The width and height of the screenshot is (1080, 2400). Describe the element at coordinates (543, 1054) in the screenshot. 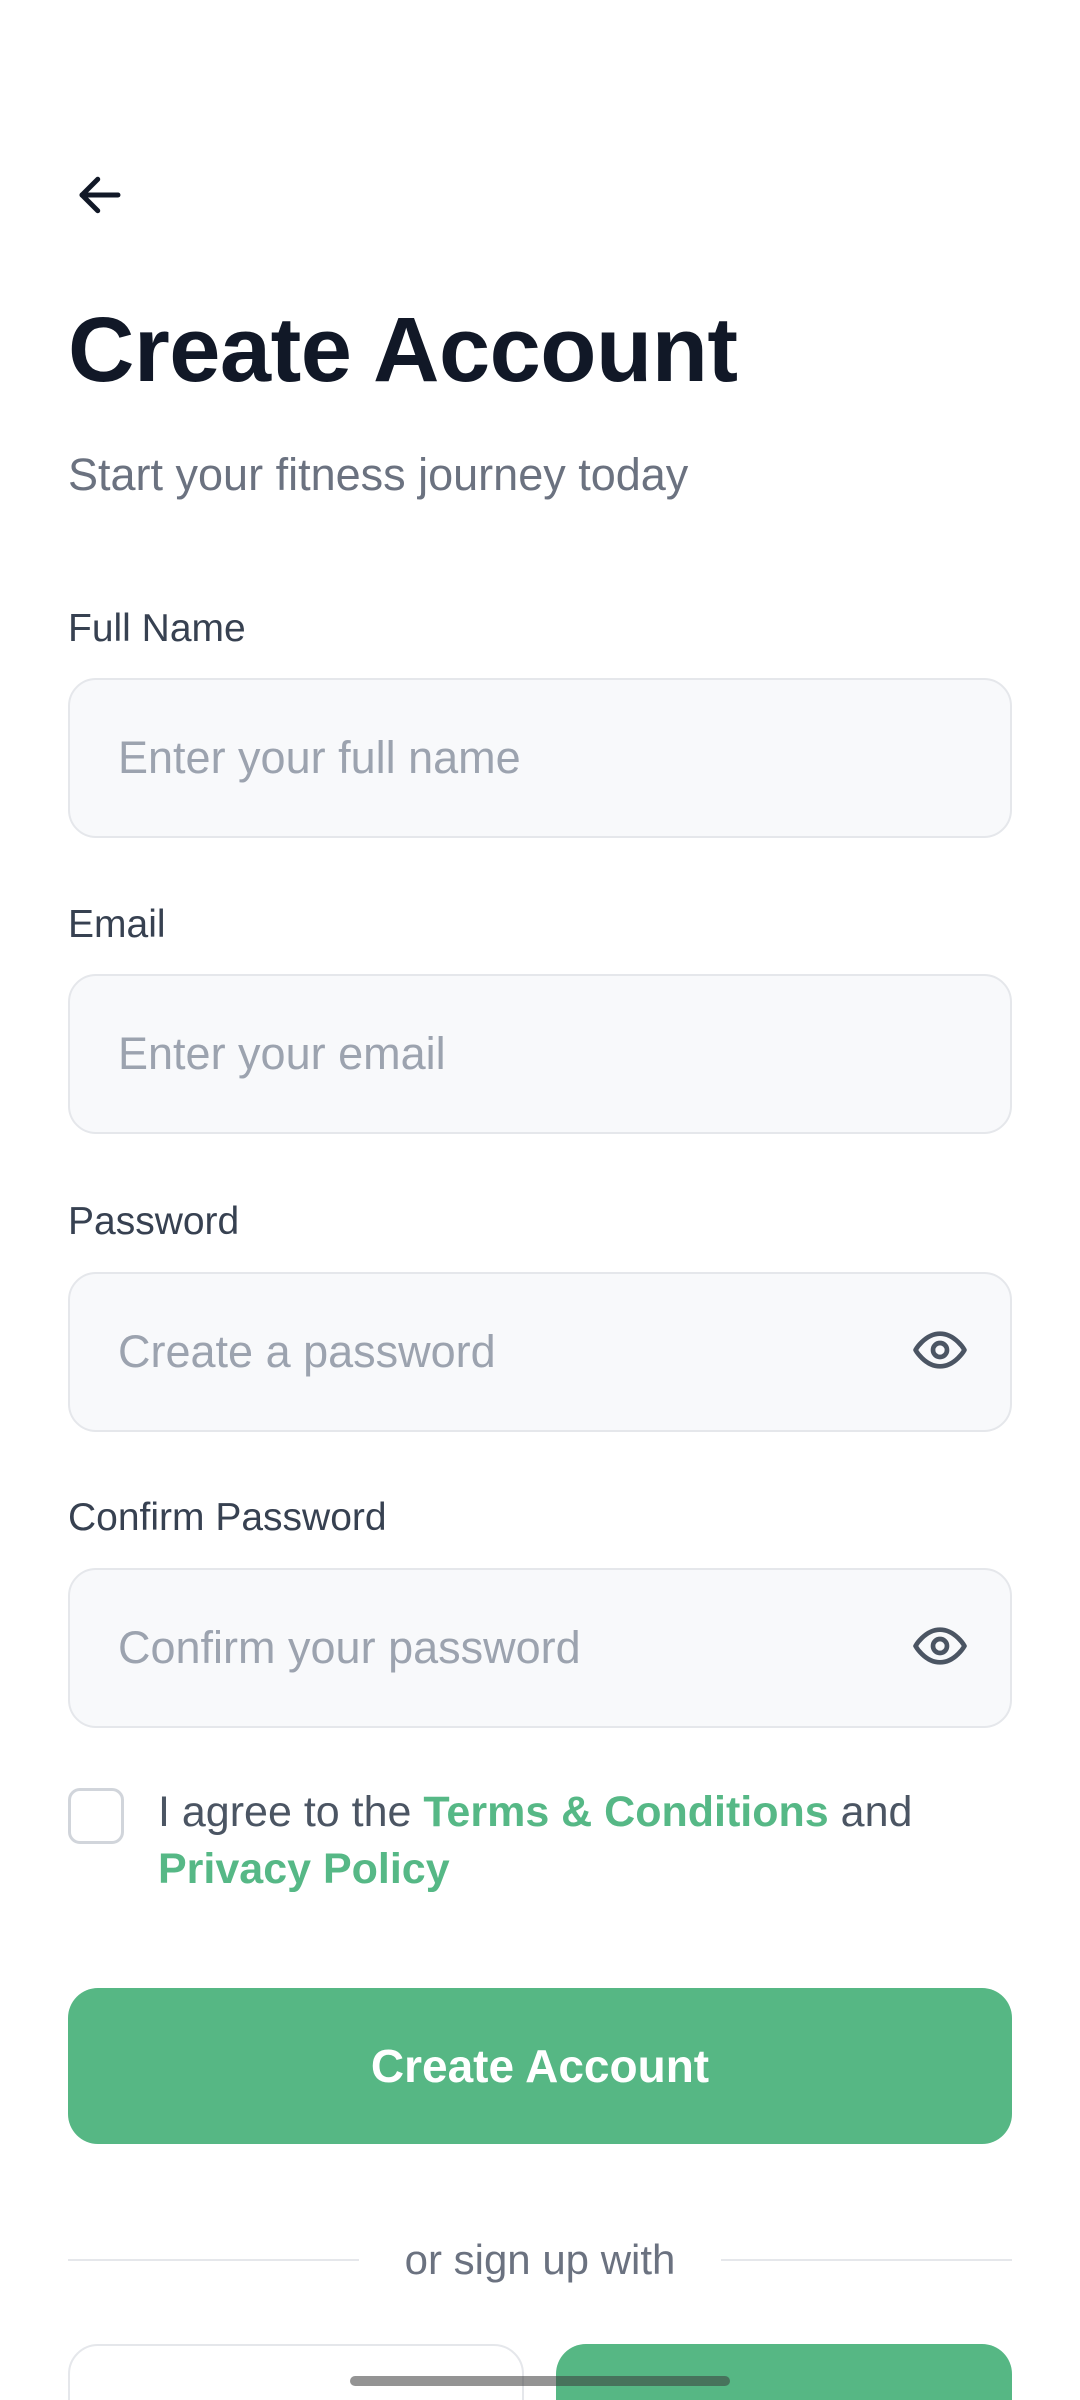

I see `email-input` at that location.